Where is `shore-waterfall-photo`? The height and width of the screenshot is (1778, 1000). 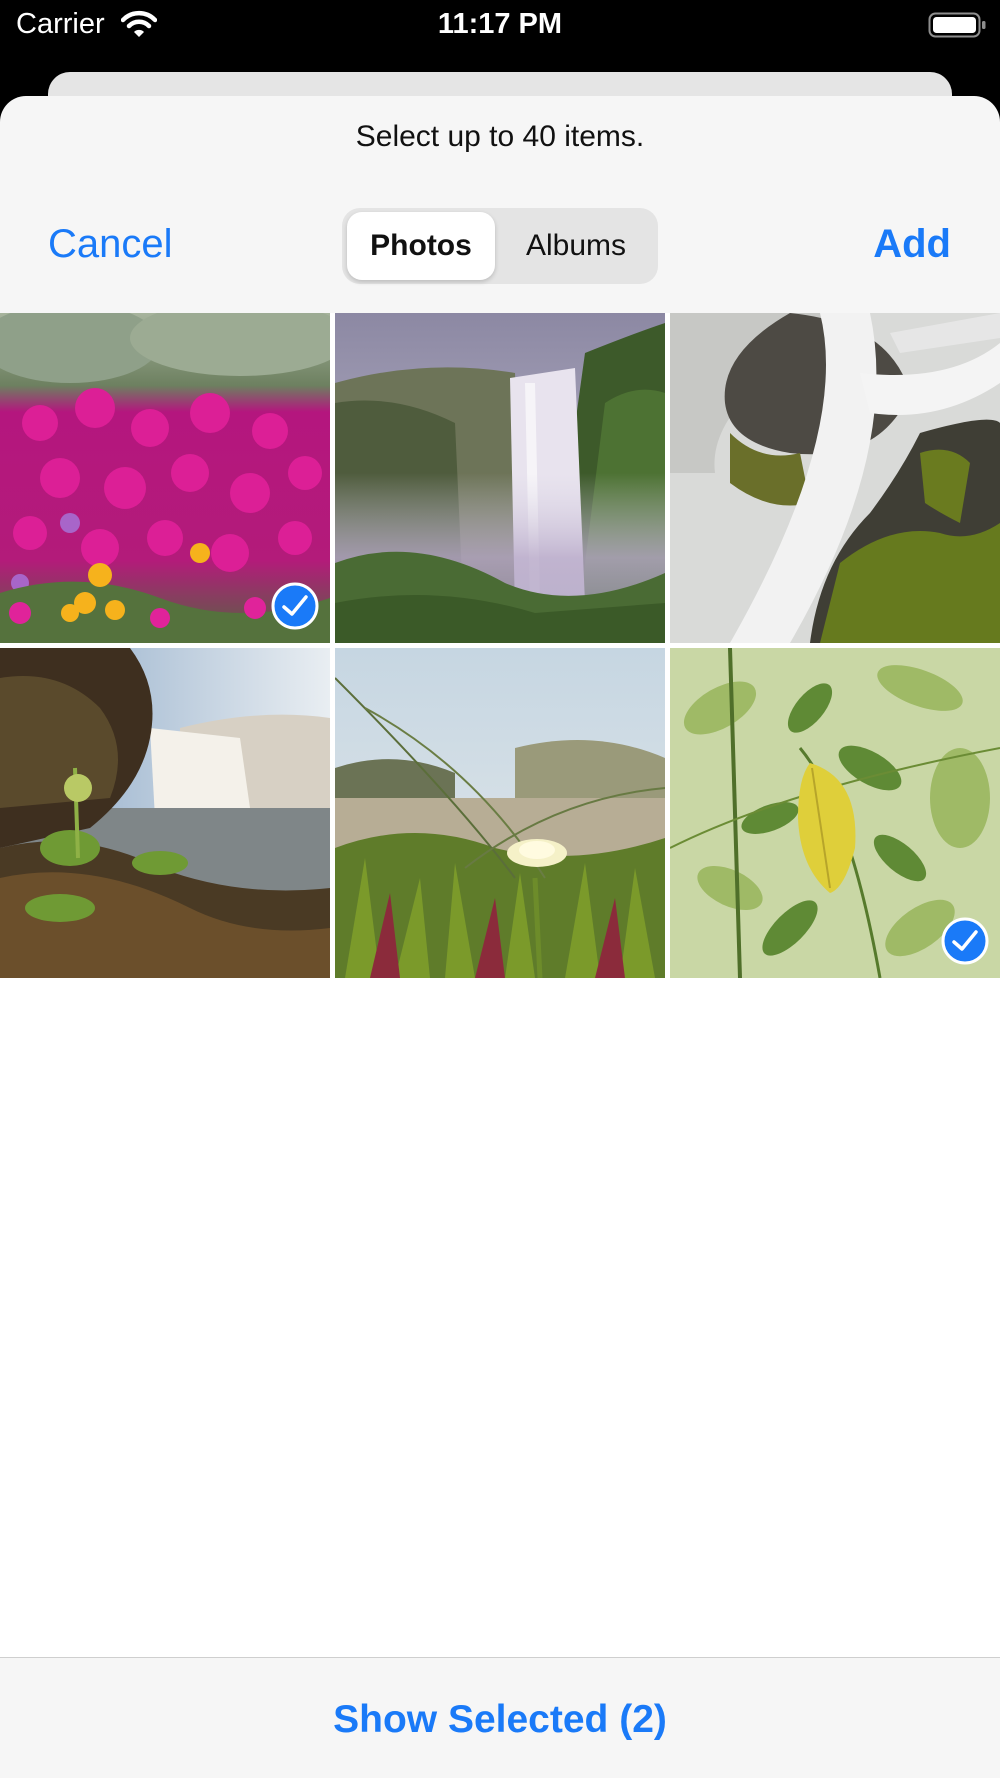 shore-waterfall-photo is located at coordinates (165, 813).